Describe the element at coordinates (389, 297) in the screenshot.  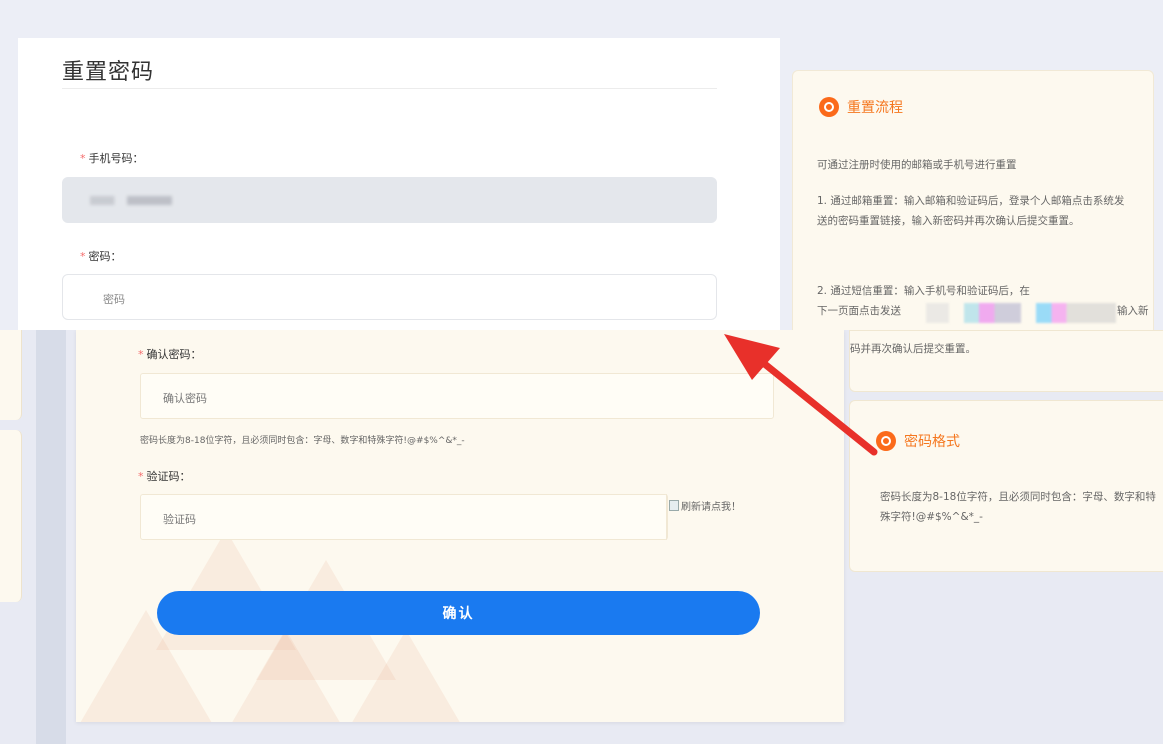
I see `password-input: 密码` at that location.